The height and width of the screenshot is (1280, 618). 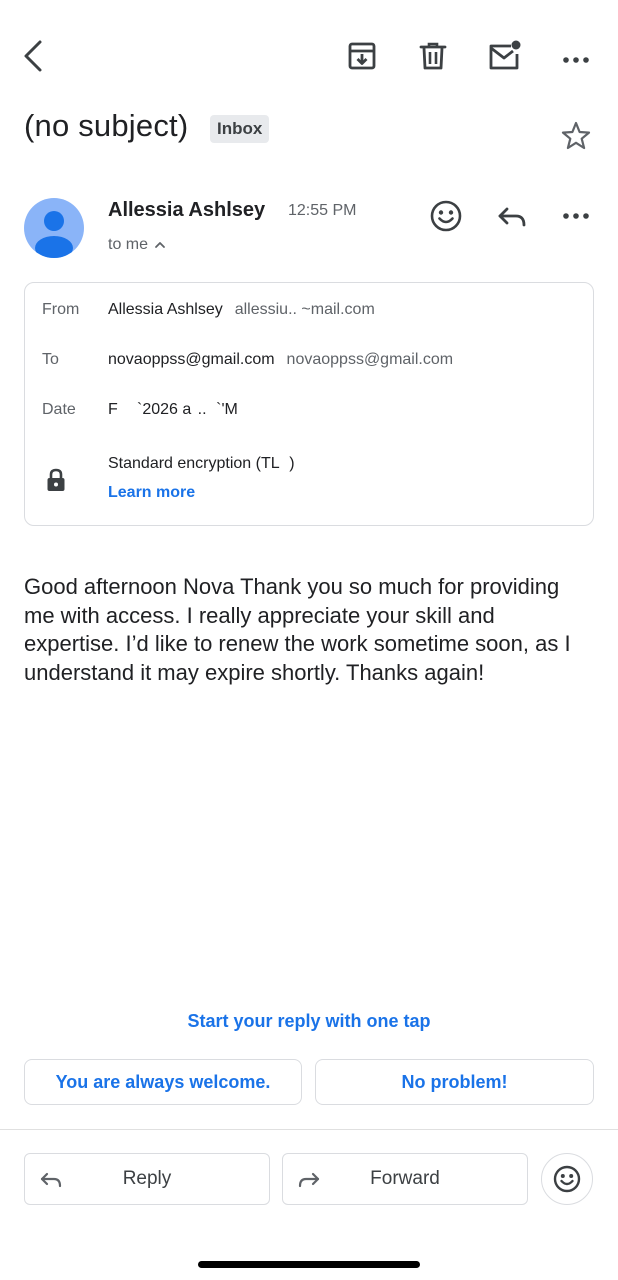 What do you see at coordinates (454, 1082) in the screenshot?
I see `smart-reply-chip-2: No problem!` at bounding box center [454, 1082].